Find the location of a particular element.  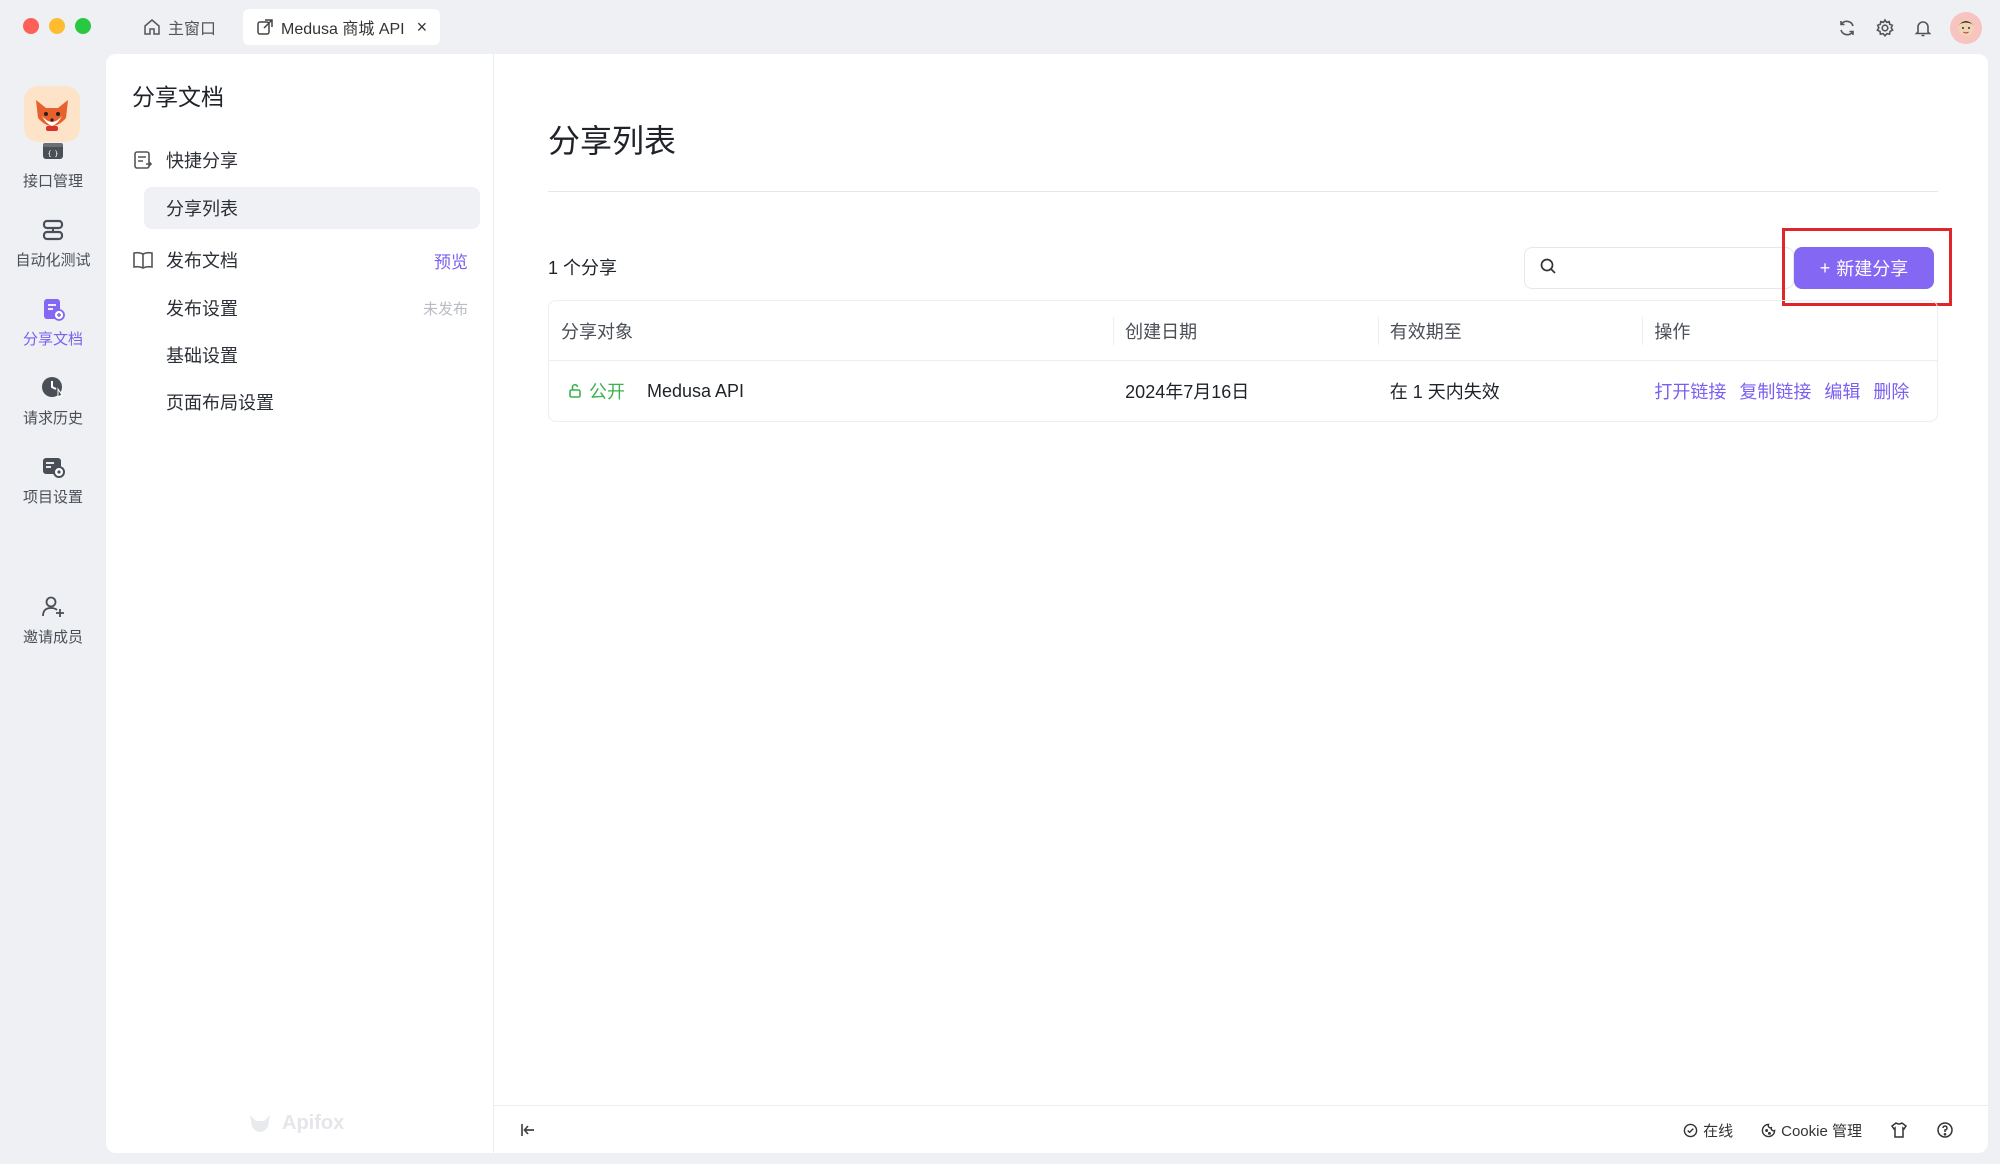

cookie-label: Cookie 管理 is located at coordinates (1821, 1131).